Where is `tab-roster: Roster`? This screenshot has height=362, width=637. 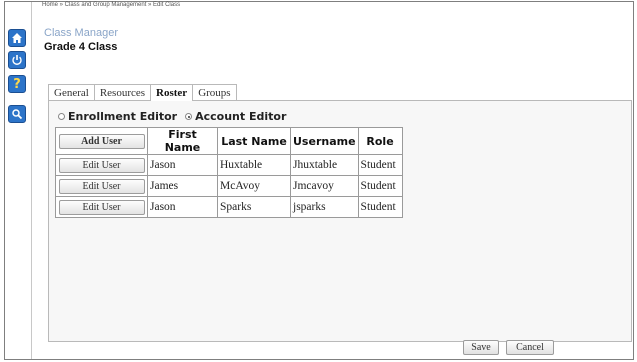
tab-roster: Roster is located at coordinates (172, 92).